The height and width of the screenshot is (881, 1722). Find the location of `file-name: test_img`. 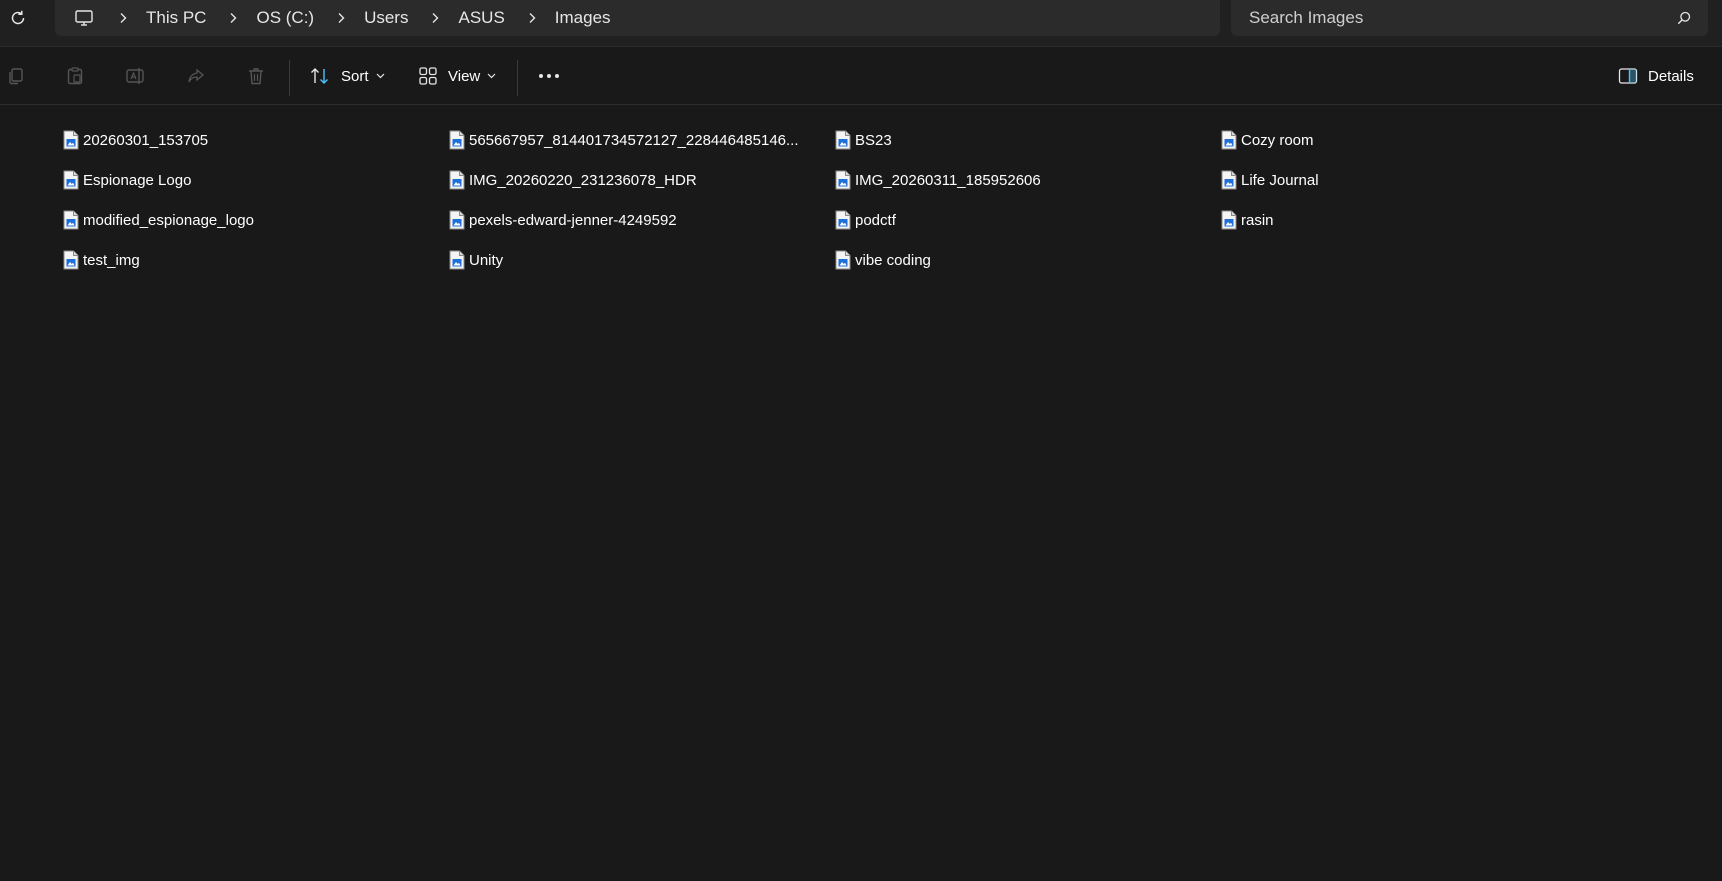

file-name: test_img is located at coordinates (111, 260).